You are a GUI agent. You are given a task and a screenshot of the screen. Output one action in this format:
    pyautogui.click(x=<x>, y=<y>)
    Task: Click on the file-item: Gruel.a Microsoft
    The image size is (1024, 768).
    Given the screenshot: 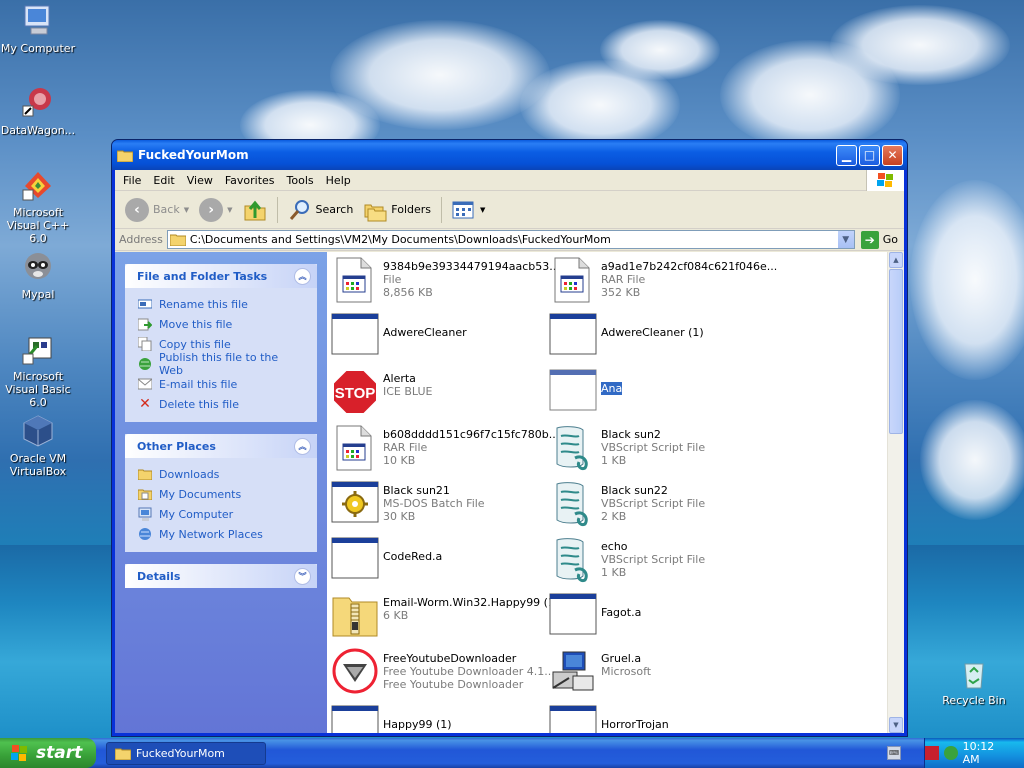 What is the action you would take?
    pyautogui.click(x=658, y=676)
    